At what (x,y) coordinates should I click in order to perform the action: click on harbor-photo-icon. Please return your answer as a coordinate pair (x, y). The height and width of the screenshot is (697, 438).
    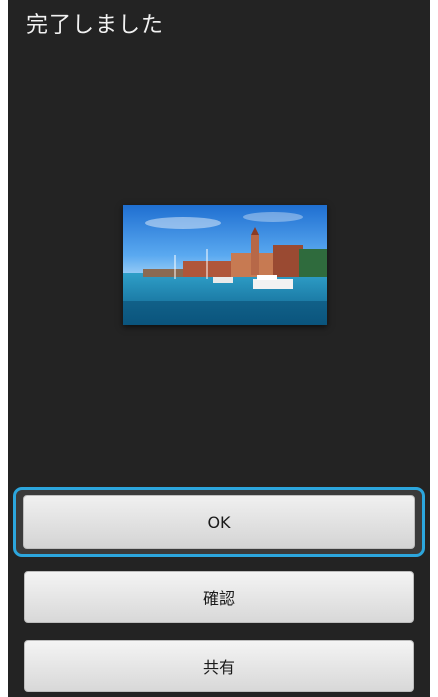
    Looking at the image, I should click on (225, 265).